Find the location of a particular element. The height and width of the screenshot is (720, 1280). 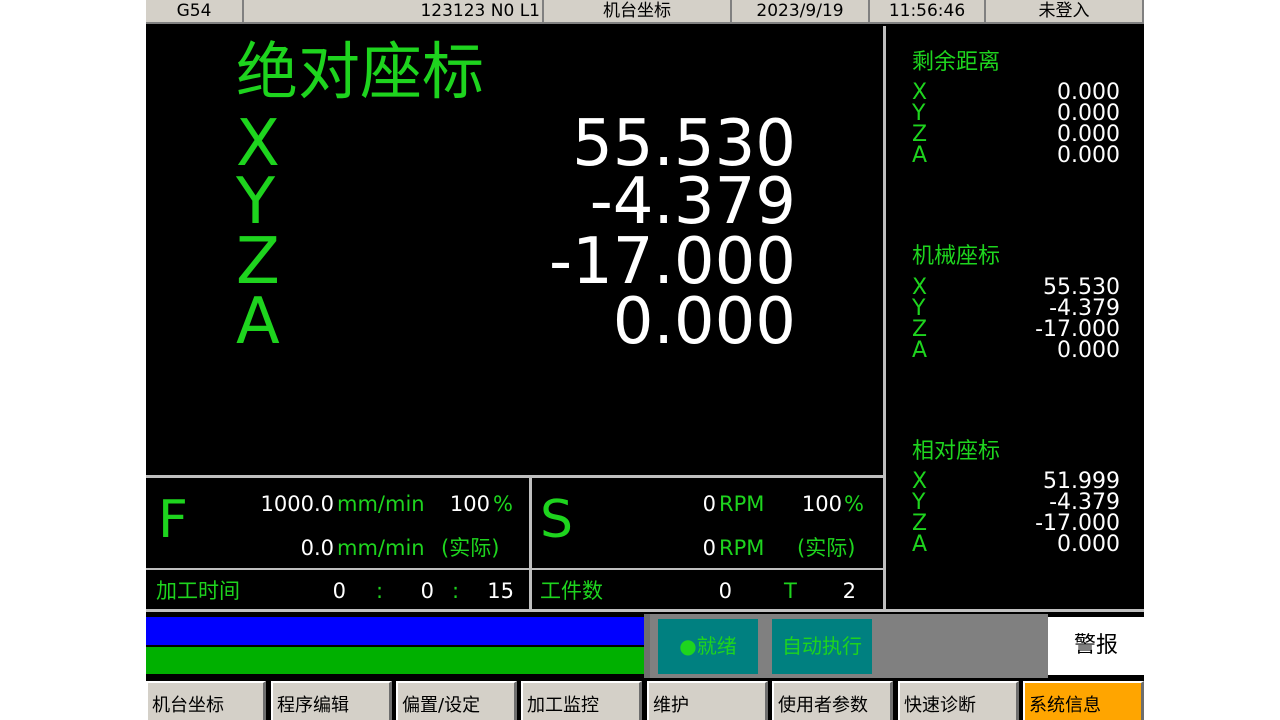

blue-status-bar is located at coordinates (395, 631).